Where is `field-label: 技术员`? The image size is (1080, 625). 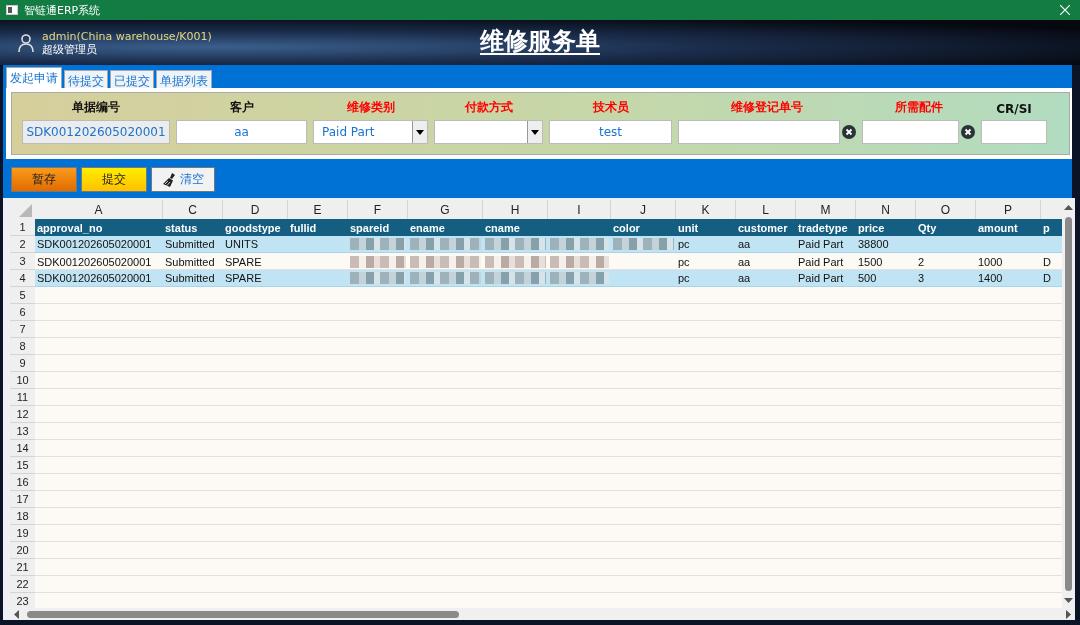
field-label: 技术员 is located at coordinates (610, 107).